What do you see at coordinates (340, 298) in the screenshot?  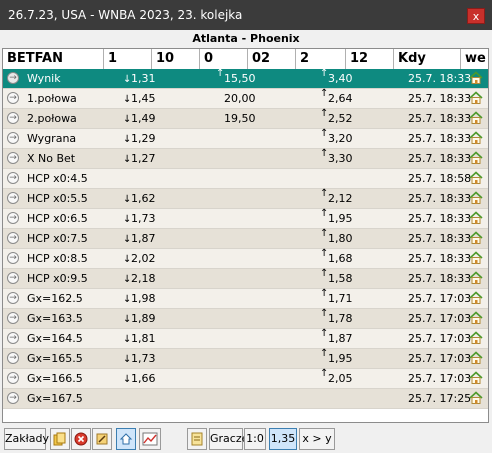 I see `odds-2: 1,71` at bounding box center [340, 298].